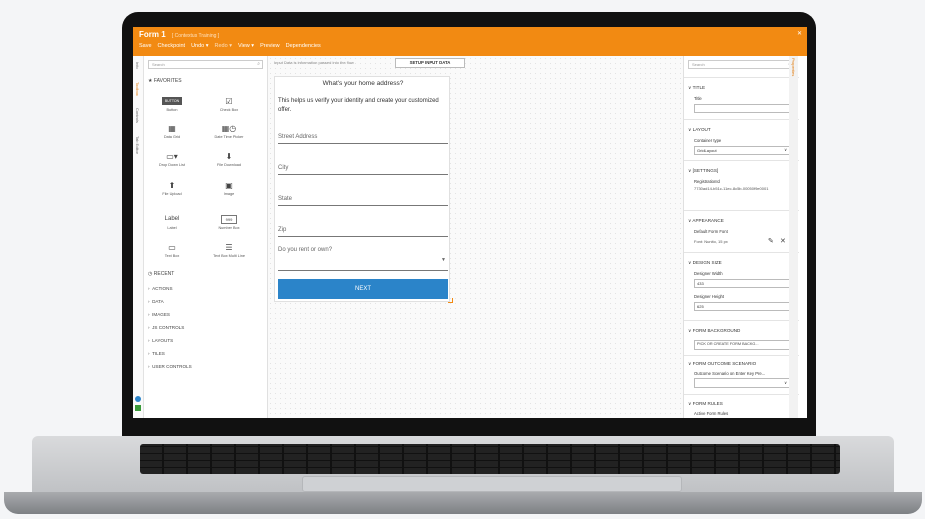  I want to click on tool-number-box: 999 Number Box, so click(229, 222).